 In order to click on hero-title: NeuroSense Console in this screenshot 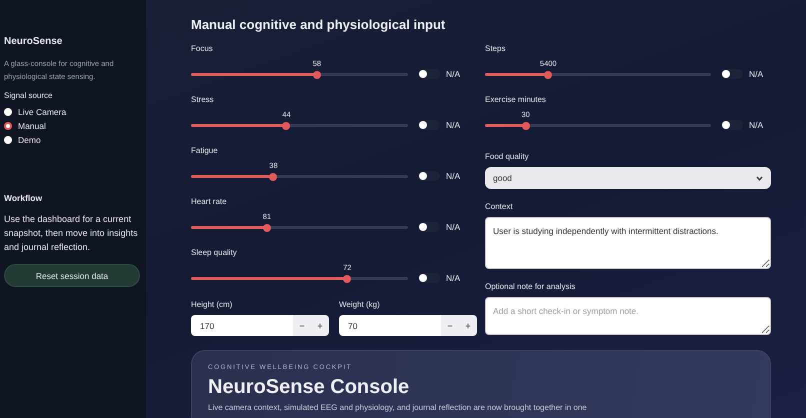, I will do `click(309, 387)`.